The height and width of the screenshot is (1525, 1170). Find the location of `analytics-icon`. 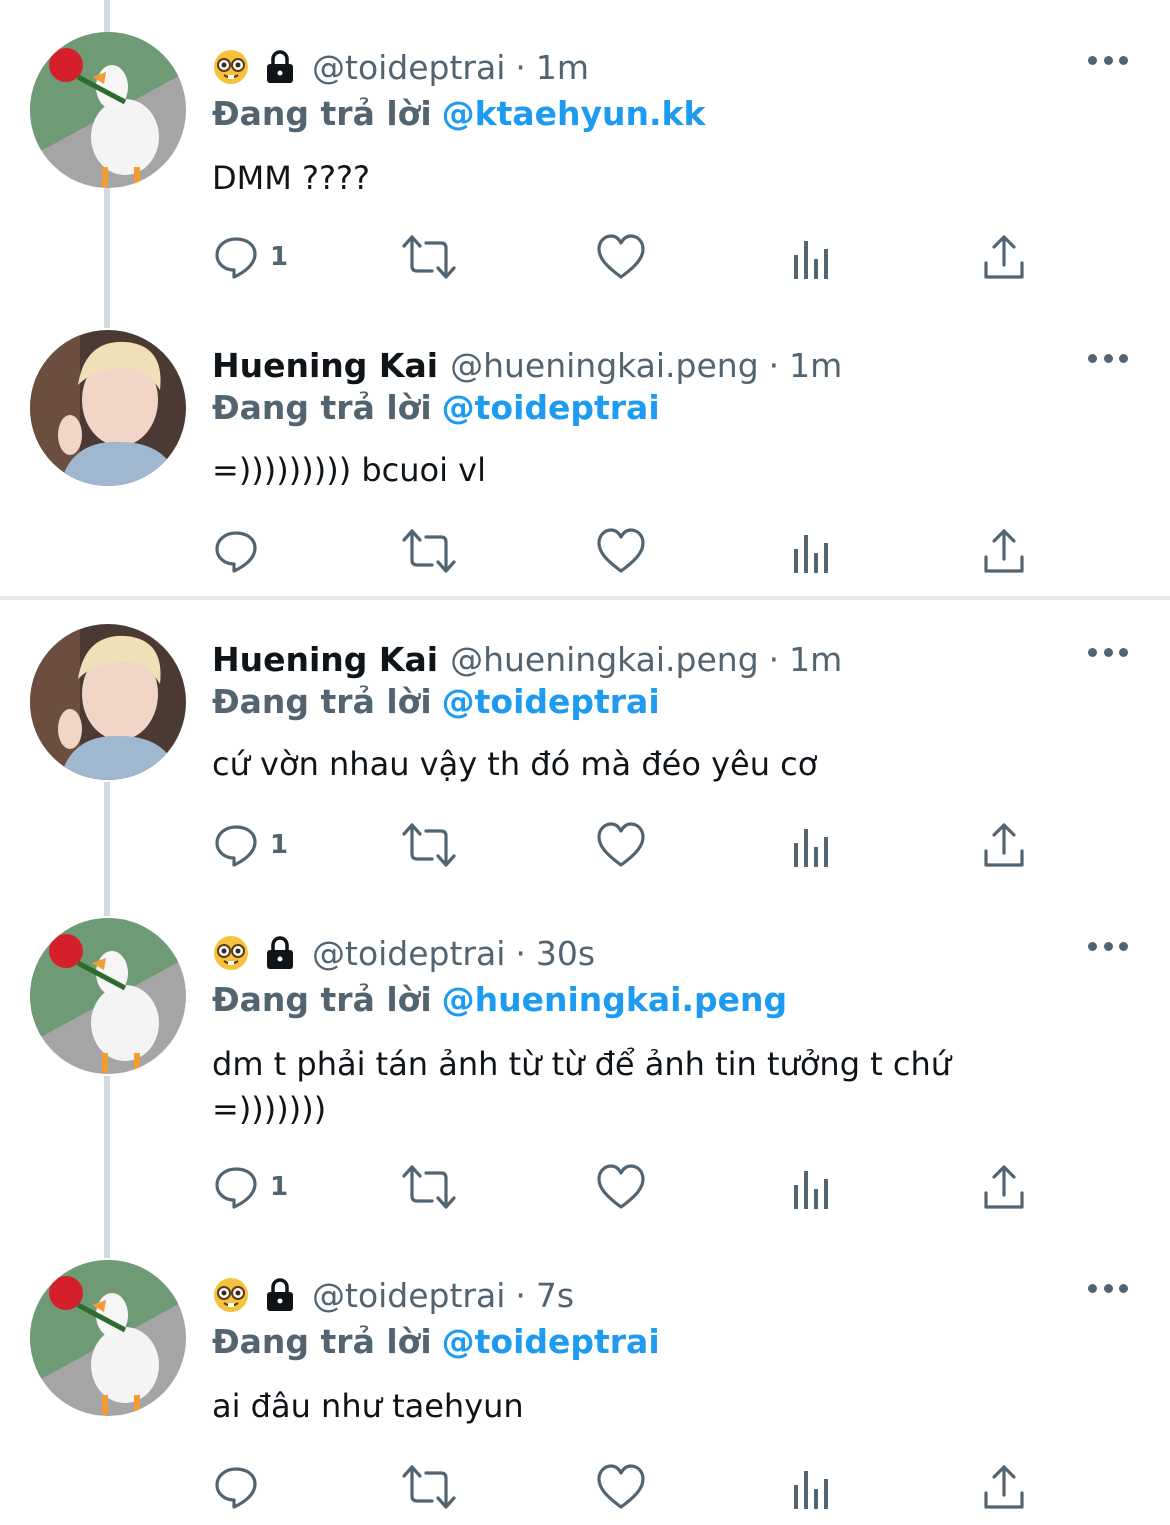

analytics-icon is located at coordinates (811, 848).